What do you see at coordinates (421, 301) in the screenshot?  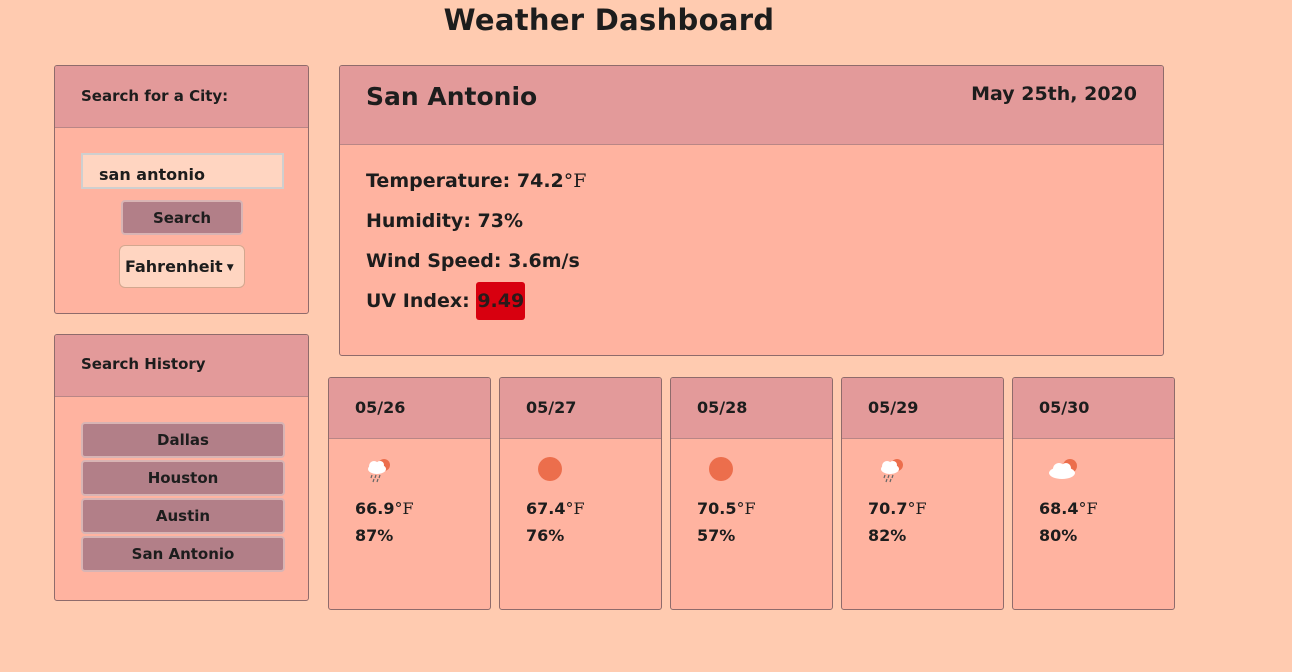 I see `uv-index-label: UV Index:` at bounding box center [421, 301].